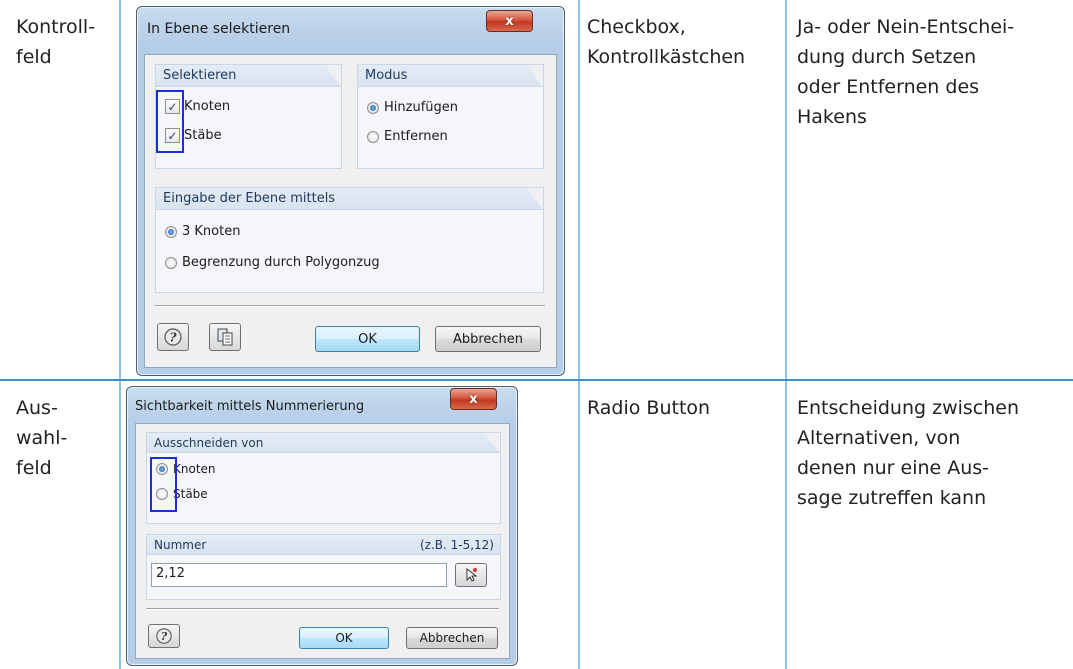 This screenshot has width=1073, height=669. Describe the element at coordinates (416, 136) in the screenshot. I see `radio-entfernen-label: Entfernen` at that location.